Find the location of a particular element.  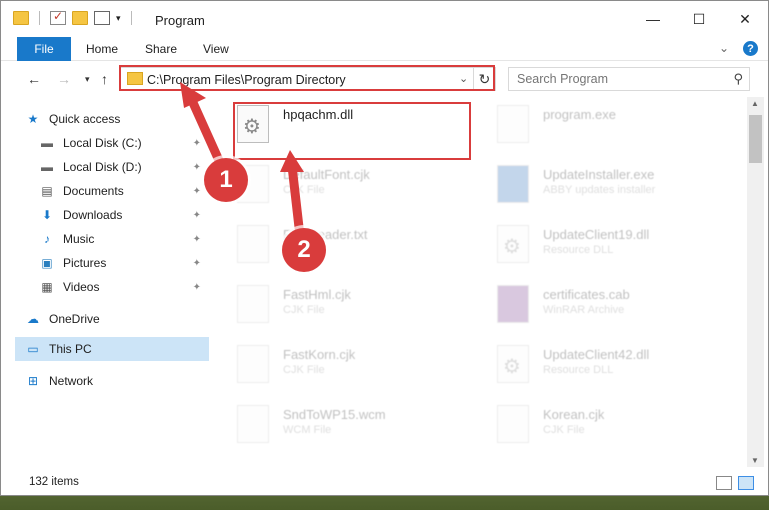

file-item: certificates.cab WinRAR Archive is located at coordinates (598, 307).